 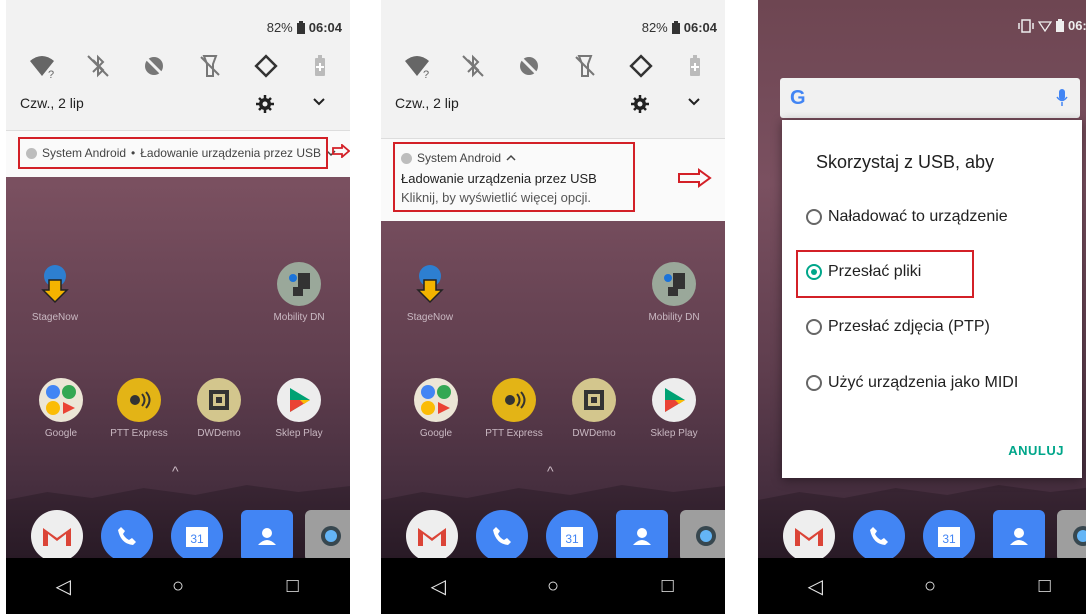 What do you see at coordinates (674, 284) in the screenshot?
I see `mobility-dna-icon` at bounding box center [674, 284].